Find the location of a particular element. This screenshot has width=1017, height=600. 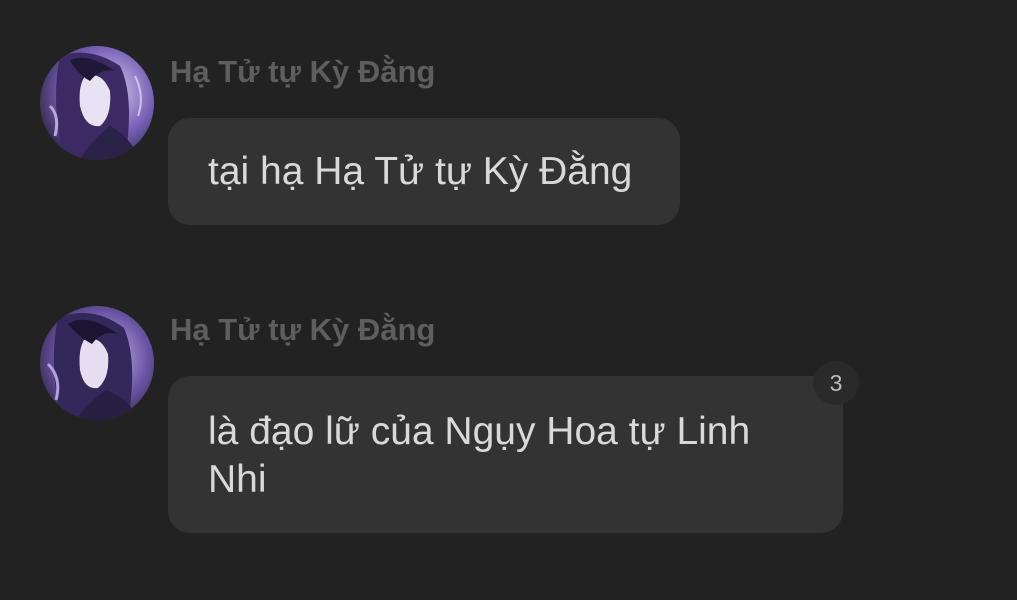

reaction-count-badge: 3 is located at coordinates (836, 383).